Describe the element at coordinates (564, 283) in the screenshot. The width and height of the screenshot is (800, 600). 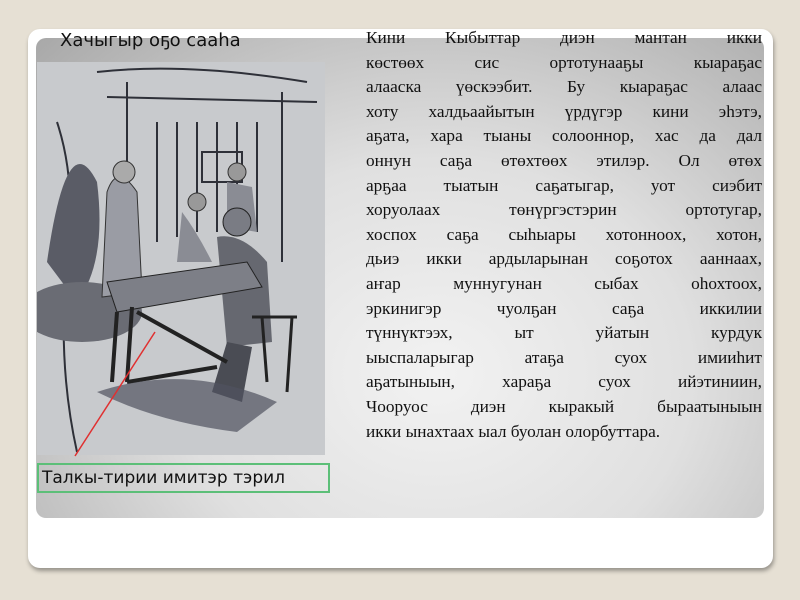
I see `text-line: аҥар муннугунан сыбах оһохтоох,` at that location.